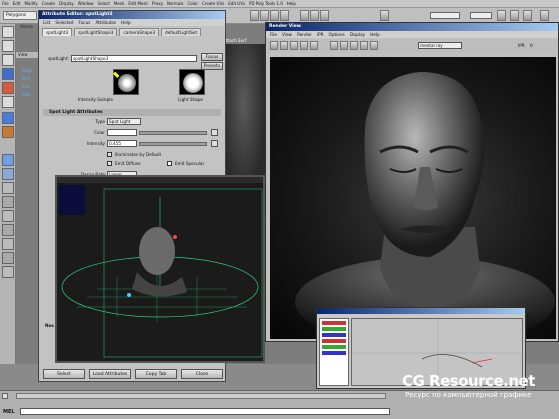  What do you see at coordinates (126, 22) in the screenshot?
I see `attr-menu-item: Help` at bounding box center [126, 22].